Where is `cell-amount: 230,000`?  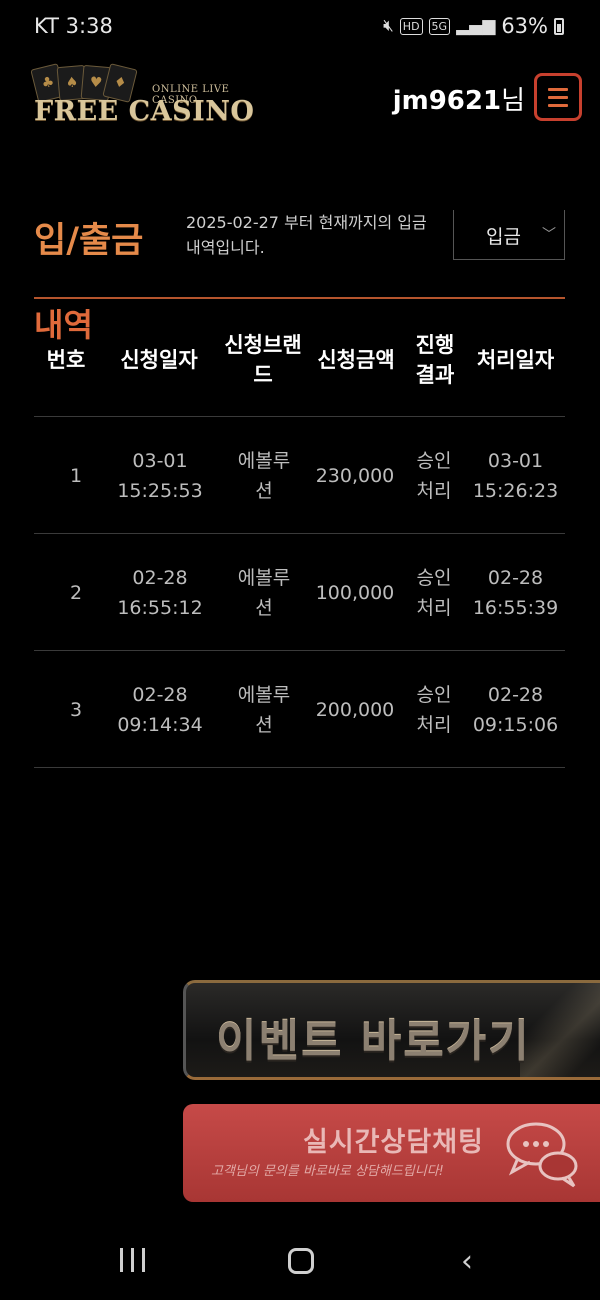
cell-amount: 230,000 is located at coordinates (355, 475).